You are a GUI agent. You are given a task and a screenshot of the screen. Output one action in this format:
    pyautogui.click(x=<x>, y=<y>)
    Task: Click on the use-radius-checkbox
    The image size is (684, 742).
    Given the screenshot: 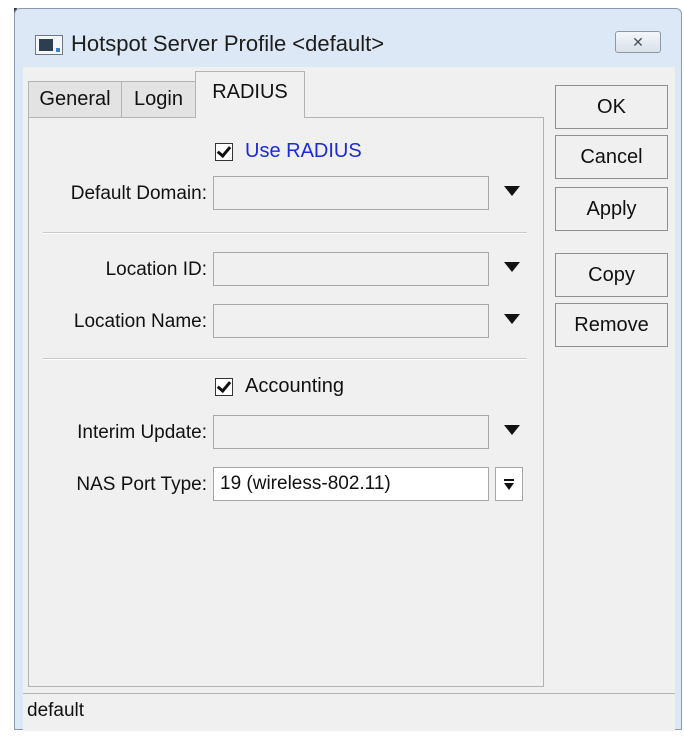 What is the action you would take?
    pyautogui.click(x=224, y=152)
    